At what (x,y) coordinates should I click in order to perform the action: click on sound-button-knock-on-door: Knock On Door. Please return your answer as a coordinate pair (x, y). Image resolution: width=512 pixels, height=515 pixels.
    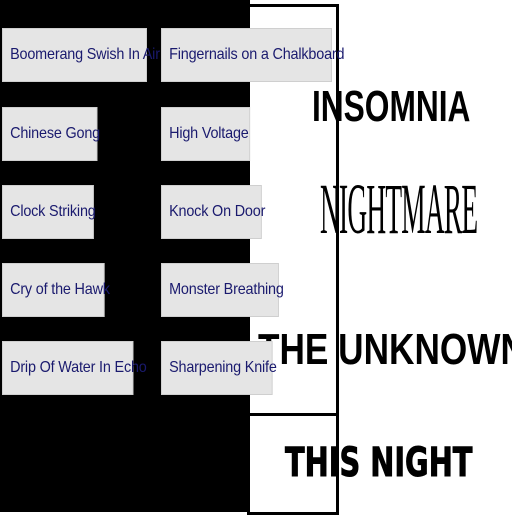
    Looking at the image, I should click on (213, 212).